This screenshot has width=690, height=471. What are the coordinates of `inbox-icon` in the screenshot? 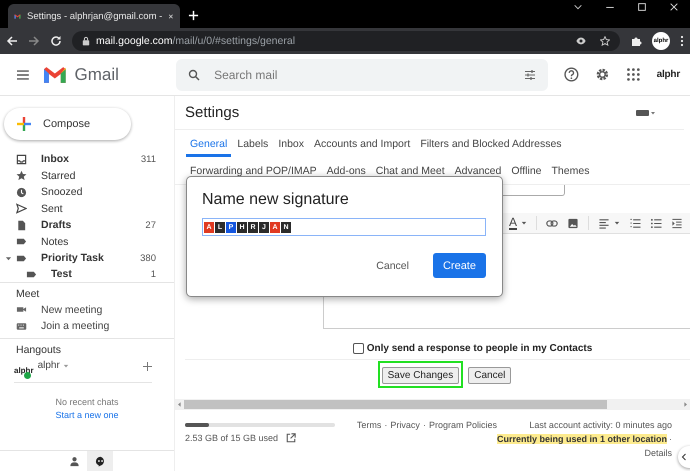 It's located at (21, 159).